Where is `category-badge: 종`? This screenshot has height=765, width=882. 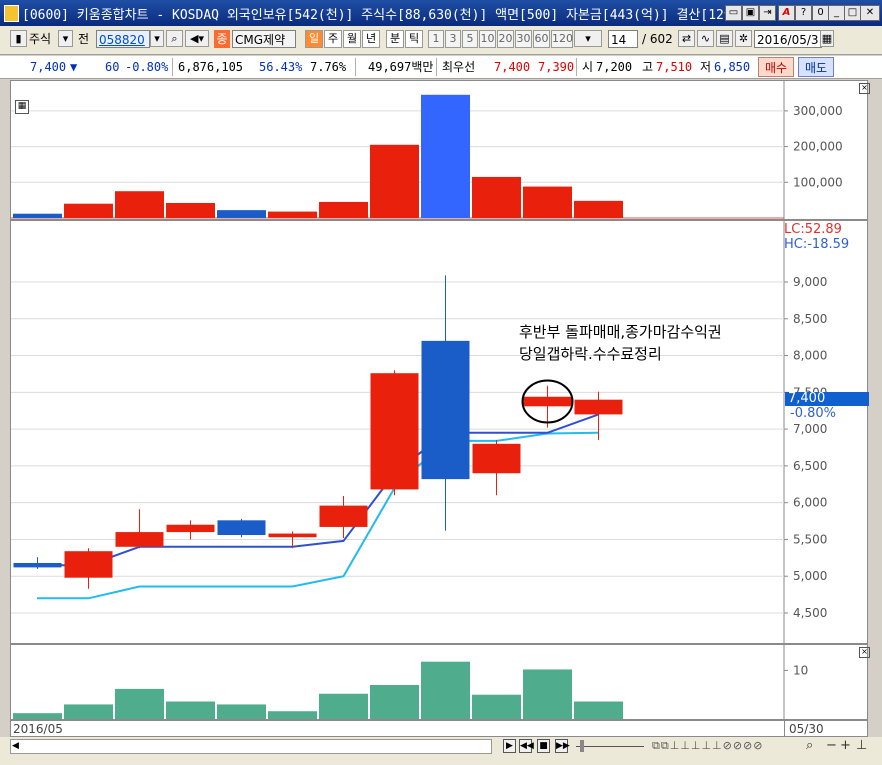 category-badge: 종 is located at coordinates (222, 39).